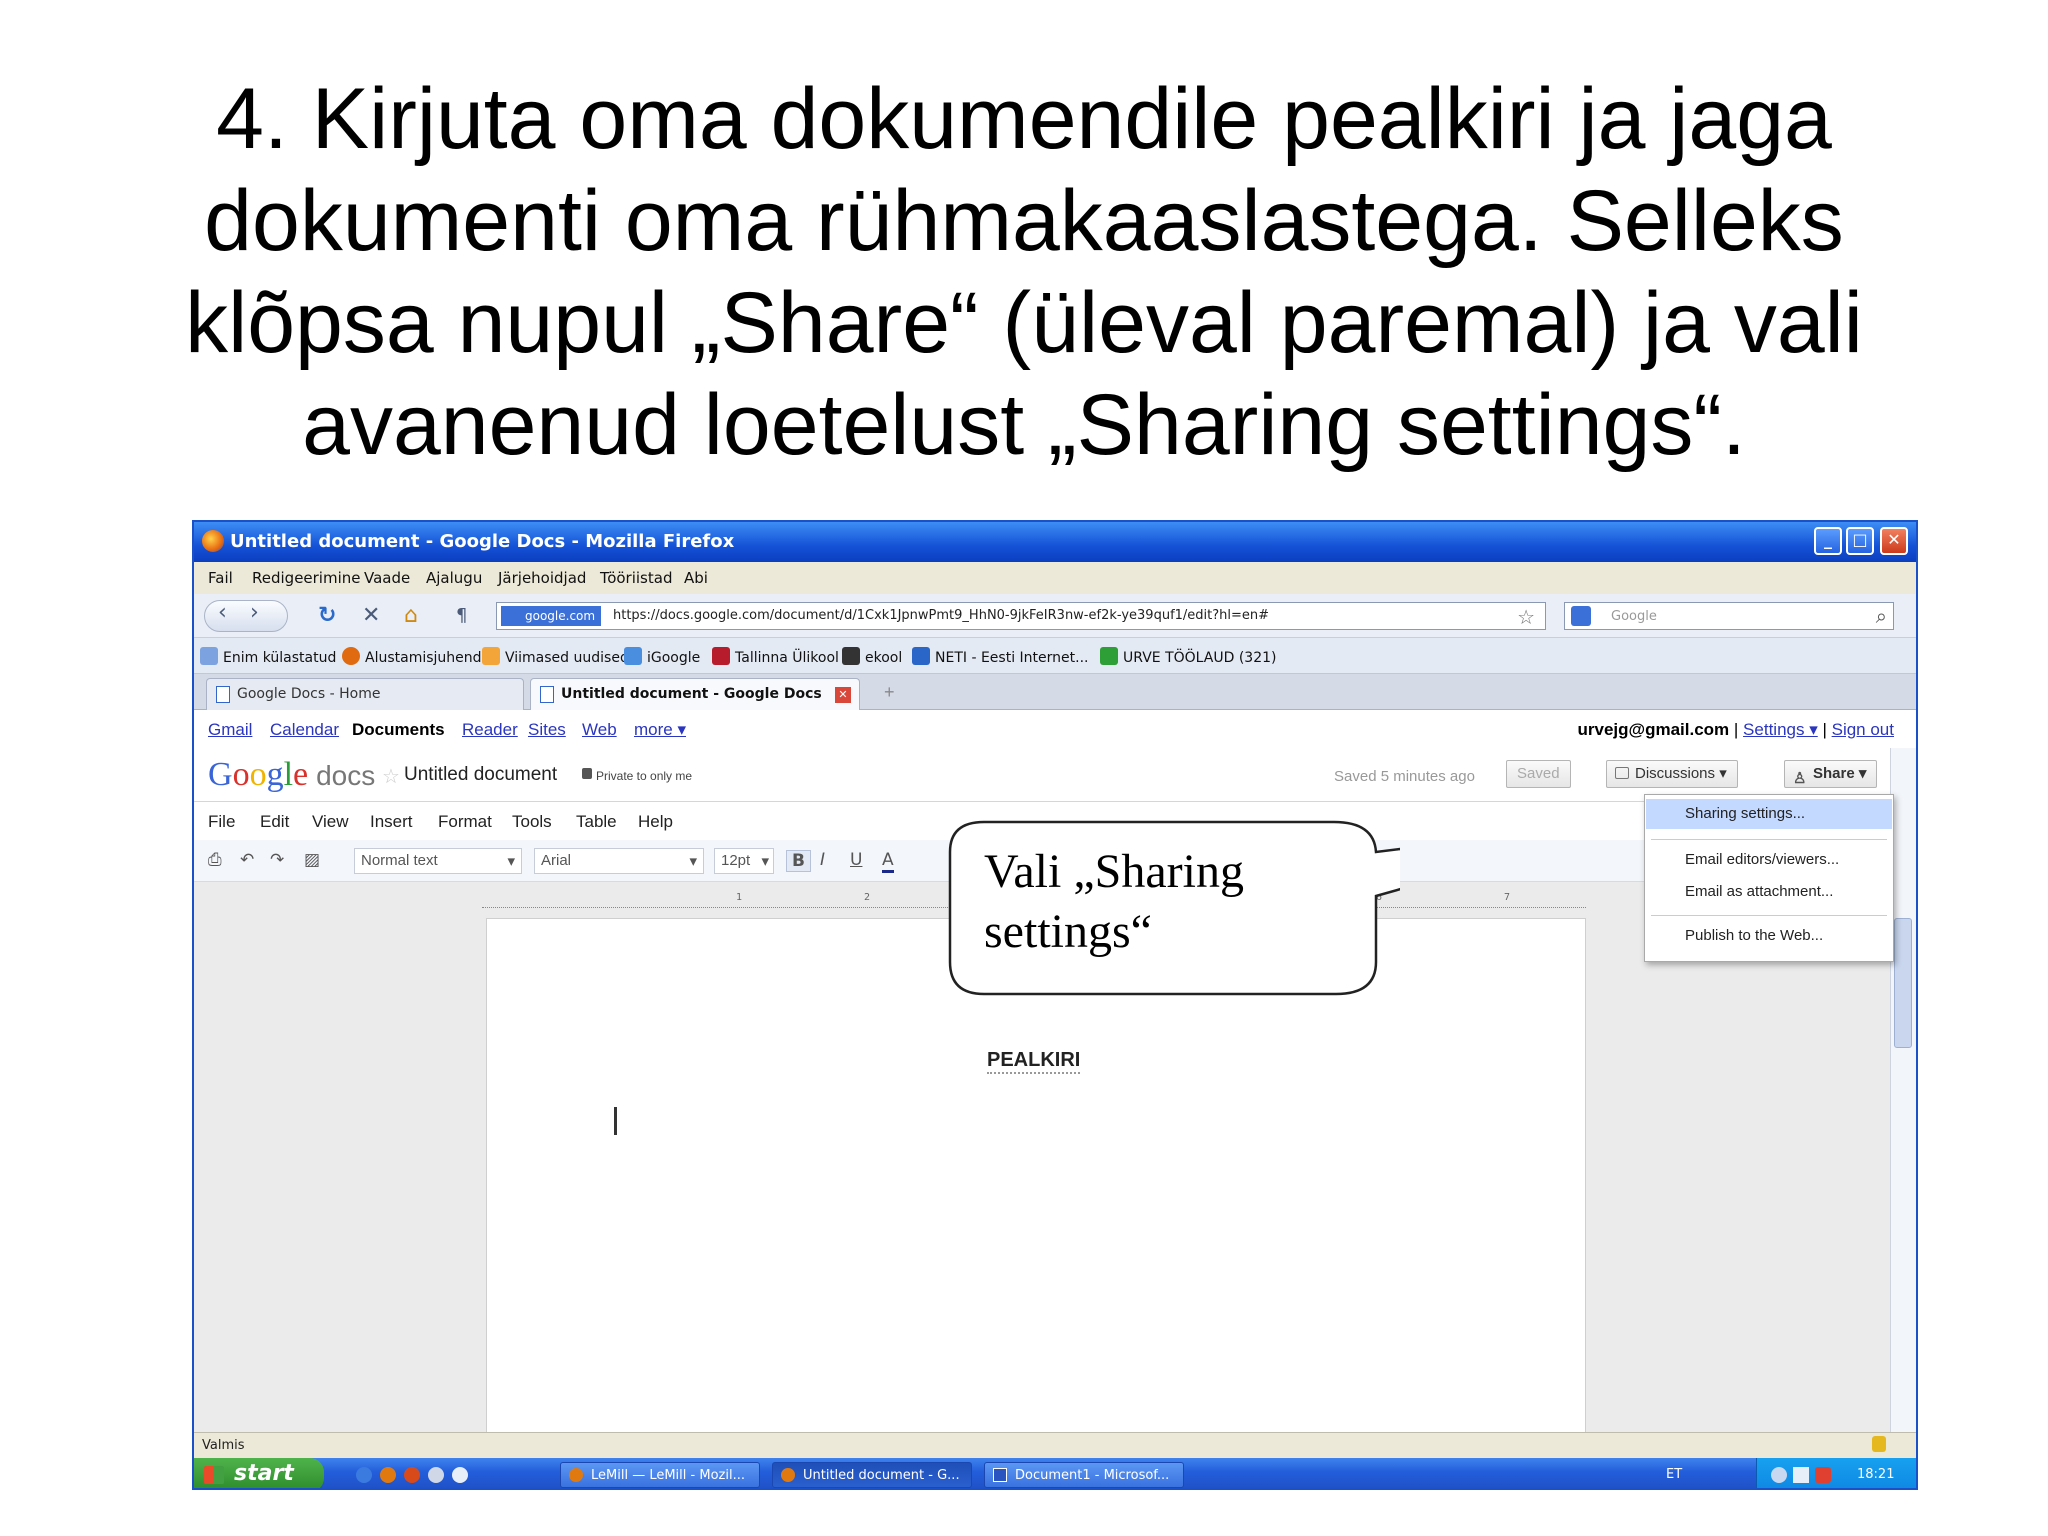 Image resolution: width=2048 pixels, height=1536 pixels. Describe the element at coordinates (888, 861) in the screenshot. I see `text-color-icon: A` at that location.